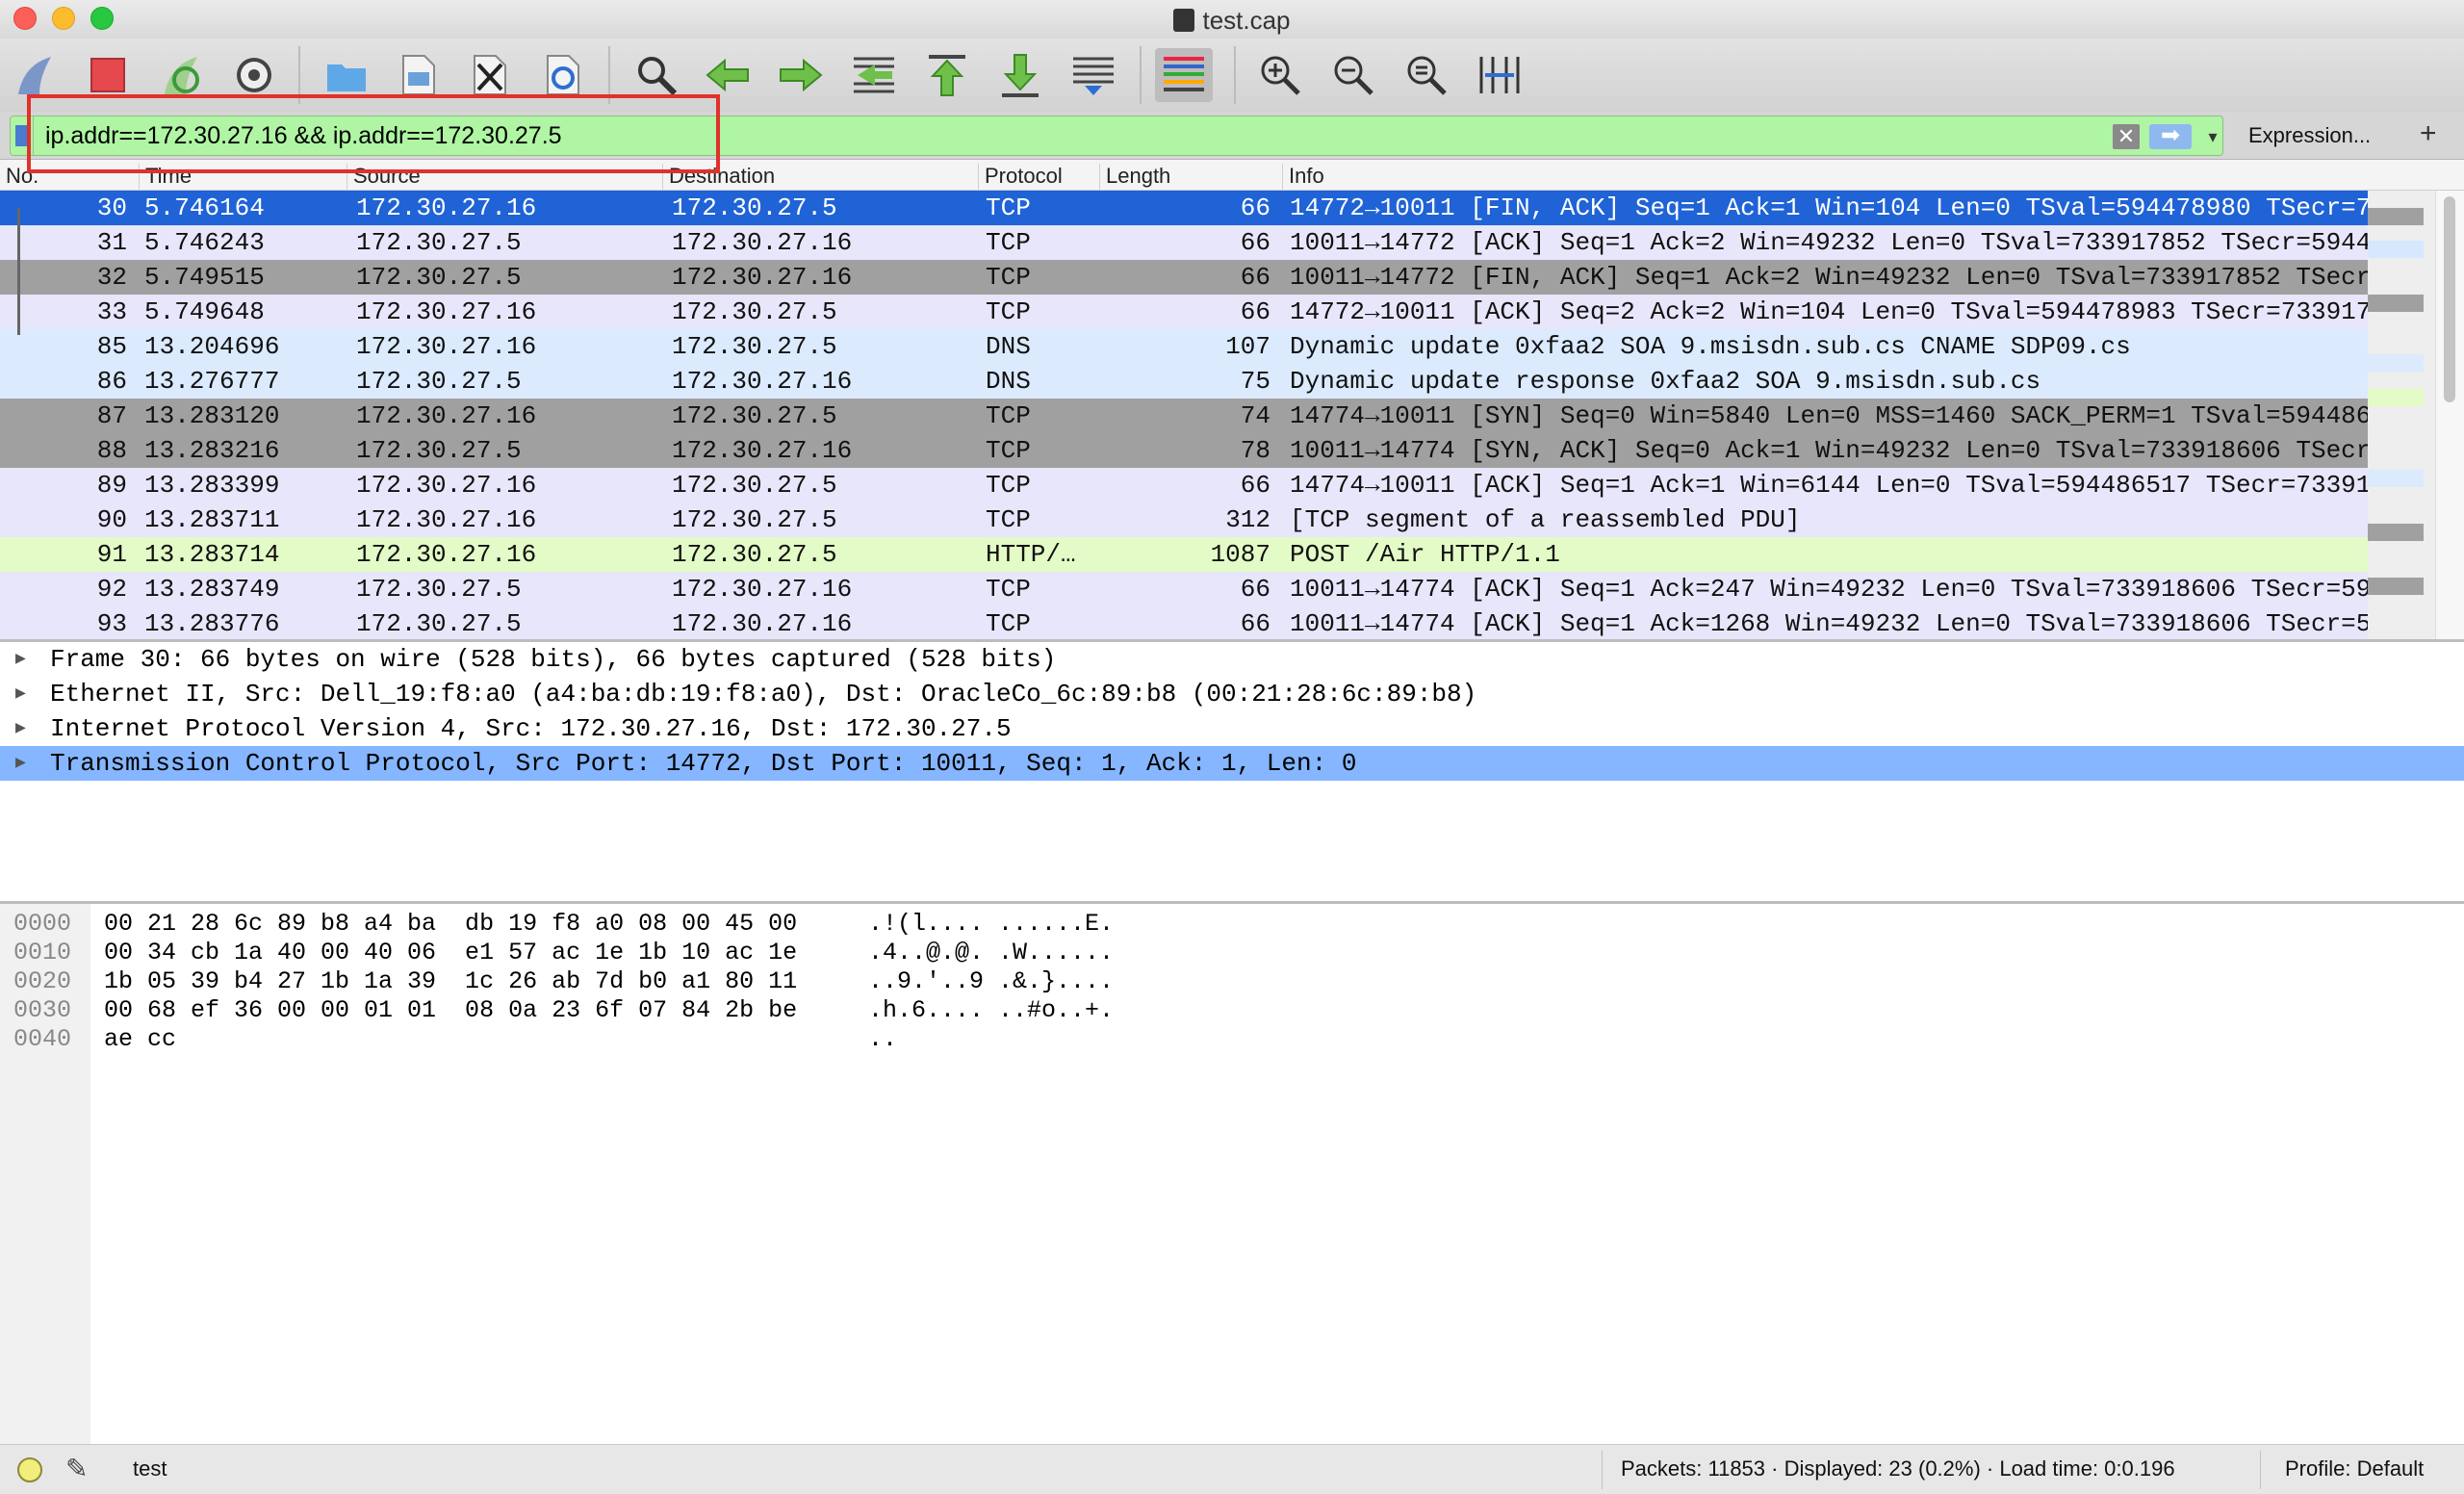 This screenshot has height=1494, width=2464. Describe the element at coordinates (1247, 519) in the screenshot. I see `packet-length: 312` at that location.